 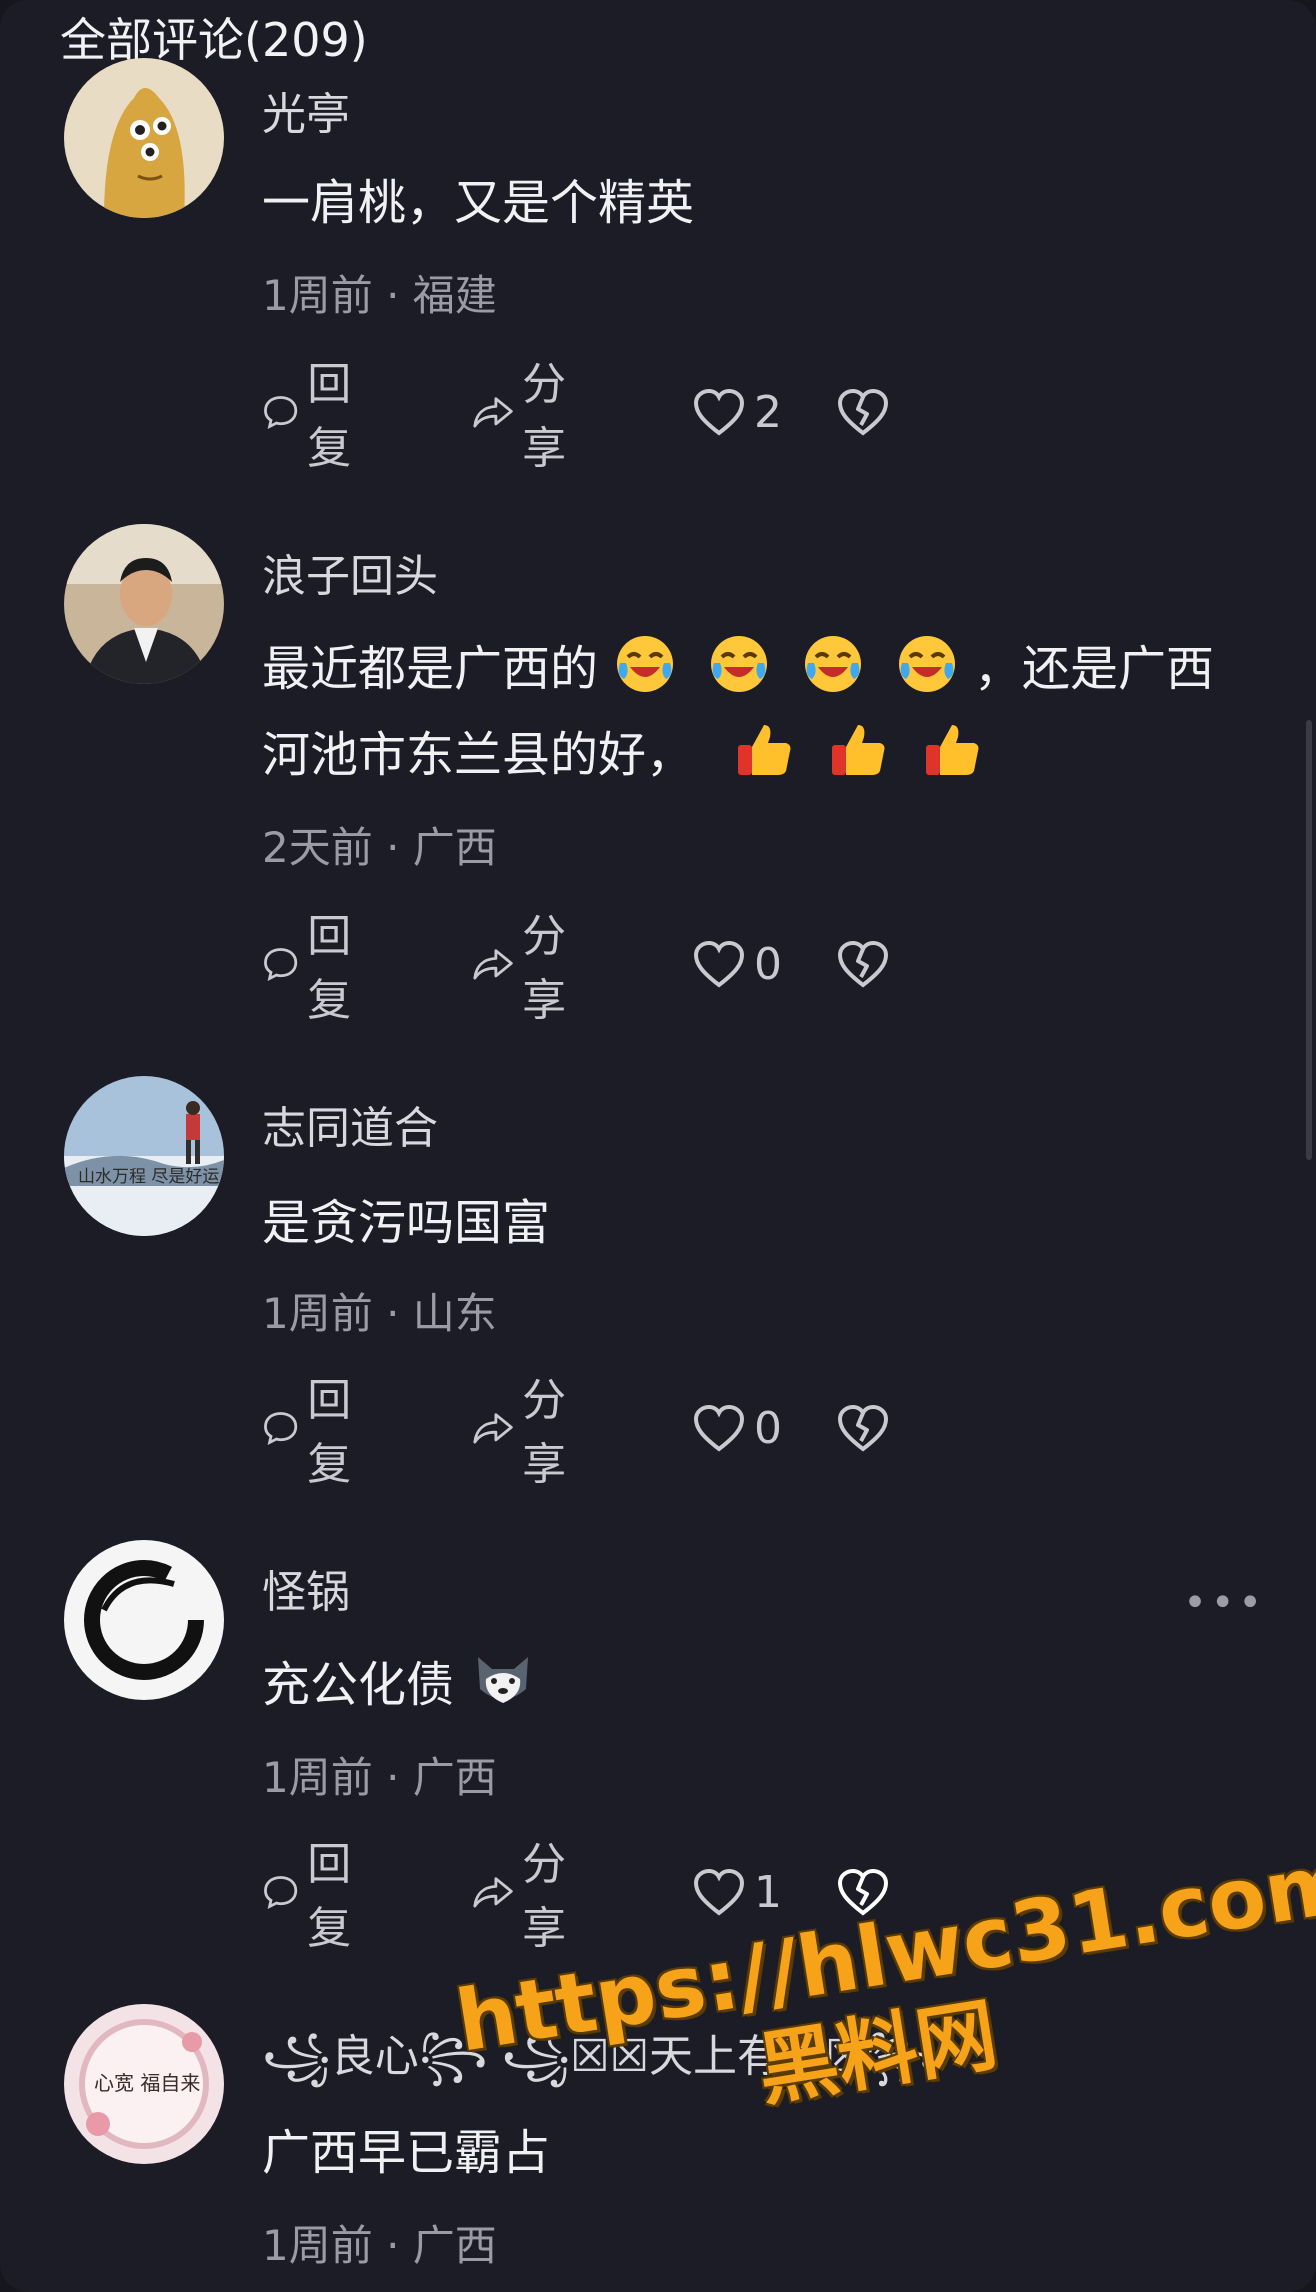 I want to click on comment-meta: 1周前 · 福建, so click(x=379, y=295).